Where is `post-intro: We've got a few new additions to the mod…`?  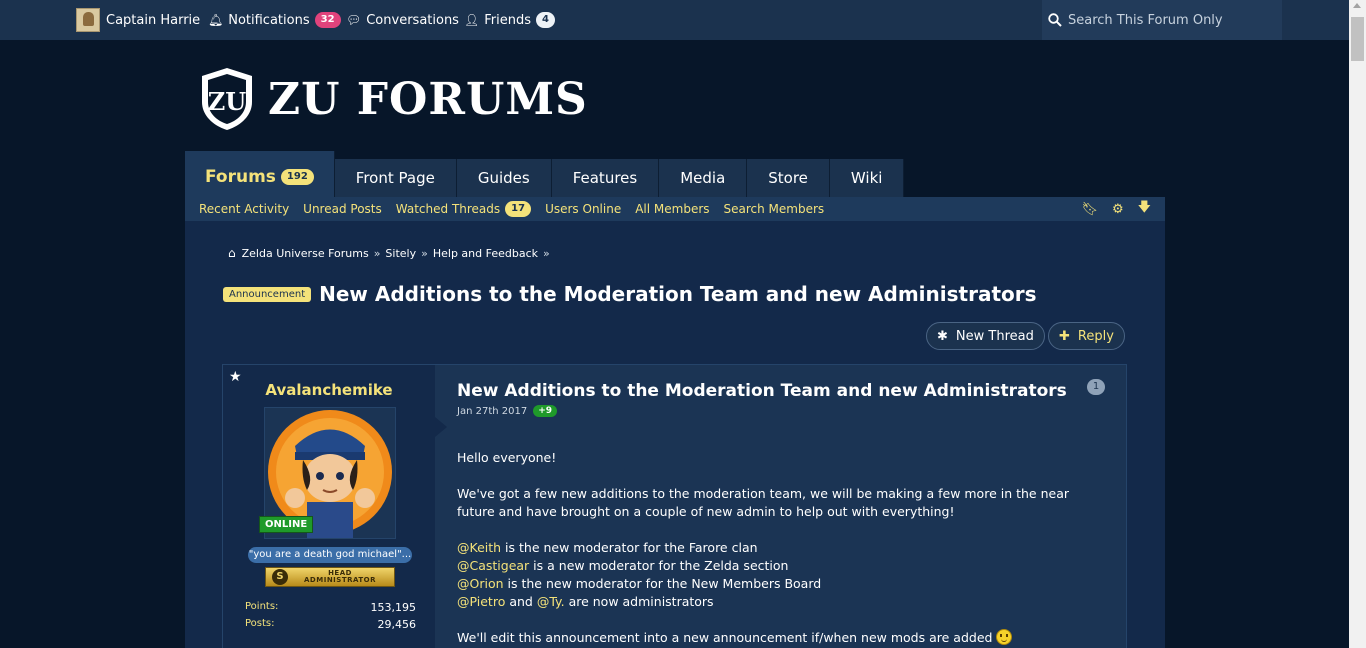 post-intro: We've got a few new additions to the mod… is located at coordinates (763, 502).